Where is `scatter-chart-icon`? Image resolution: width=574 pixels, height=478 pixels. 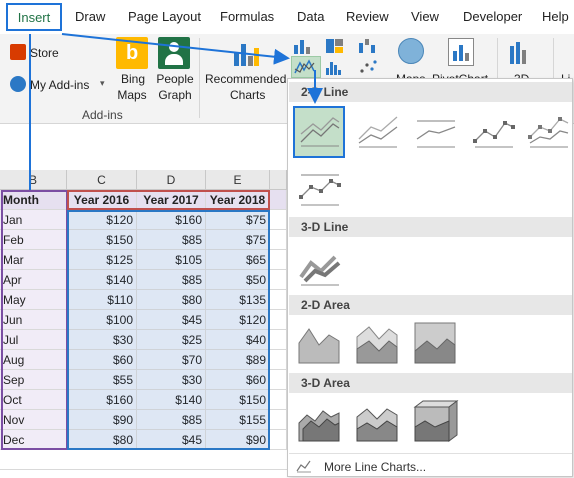 scatter-chart-icon is located at coordinates (368, 67).